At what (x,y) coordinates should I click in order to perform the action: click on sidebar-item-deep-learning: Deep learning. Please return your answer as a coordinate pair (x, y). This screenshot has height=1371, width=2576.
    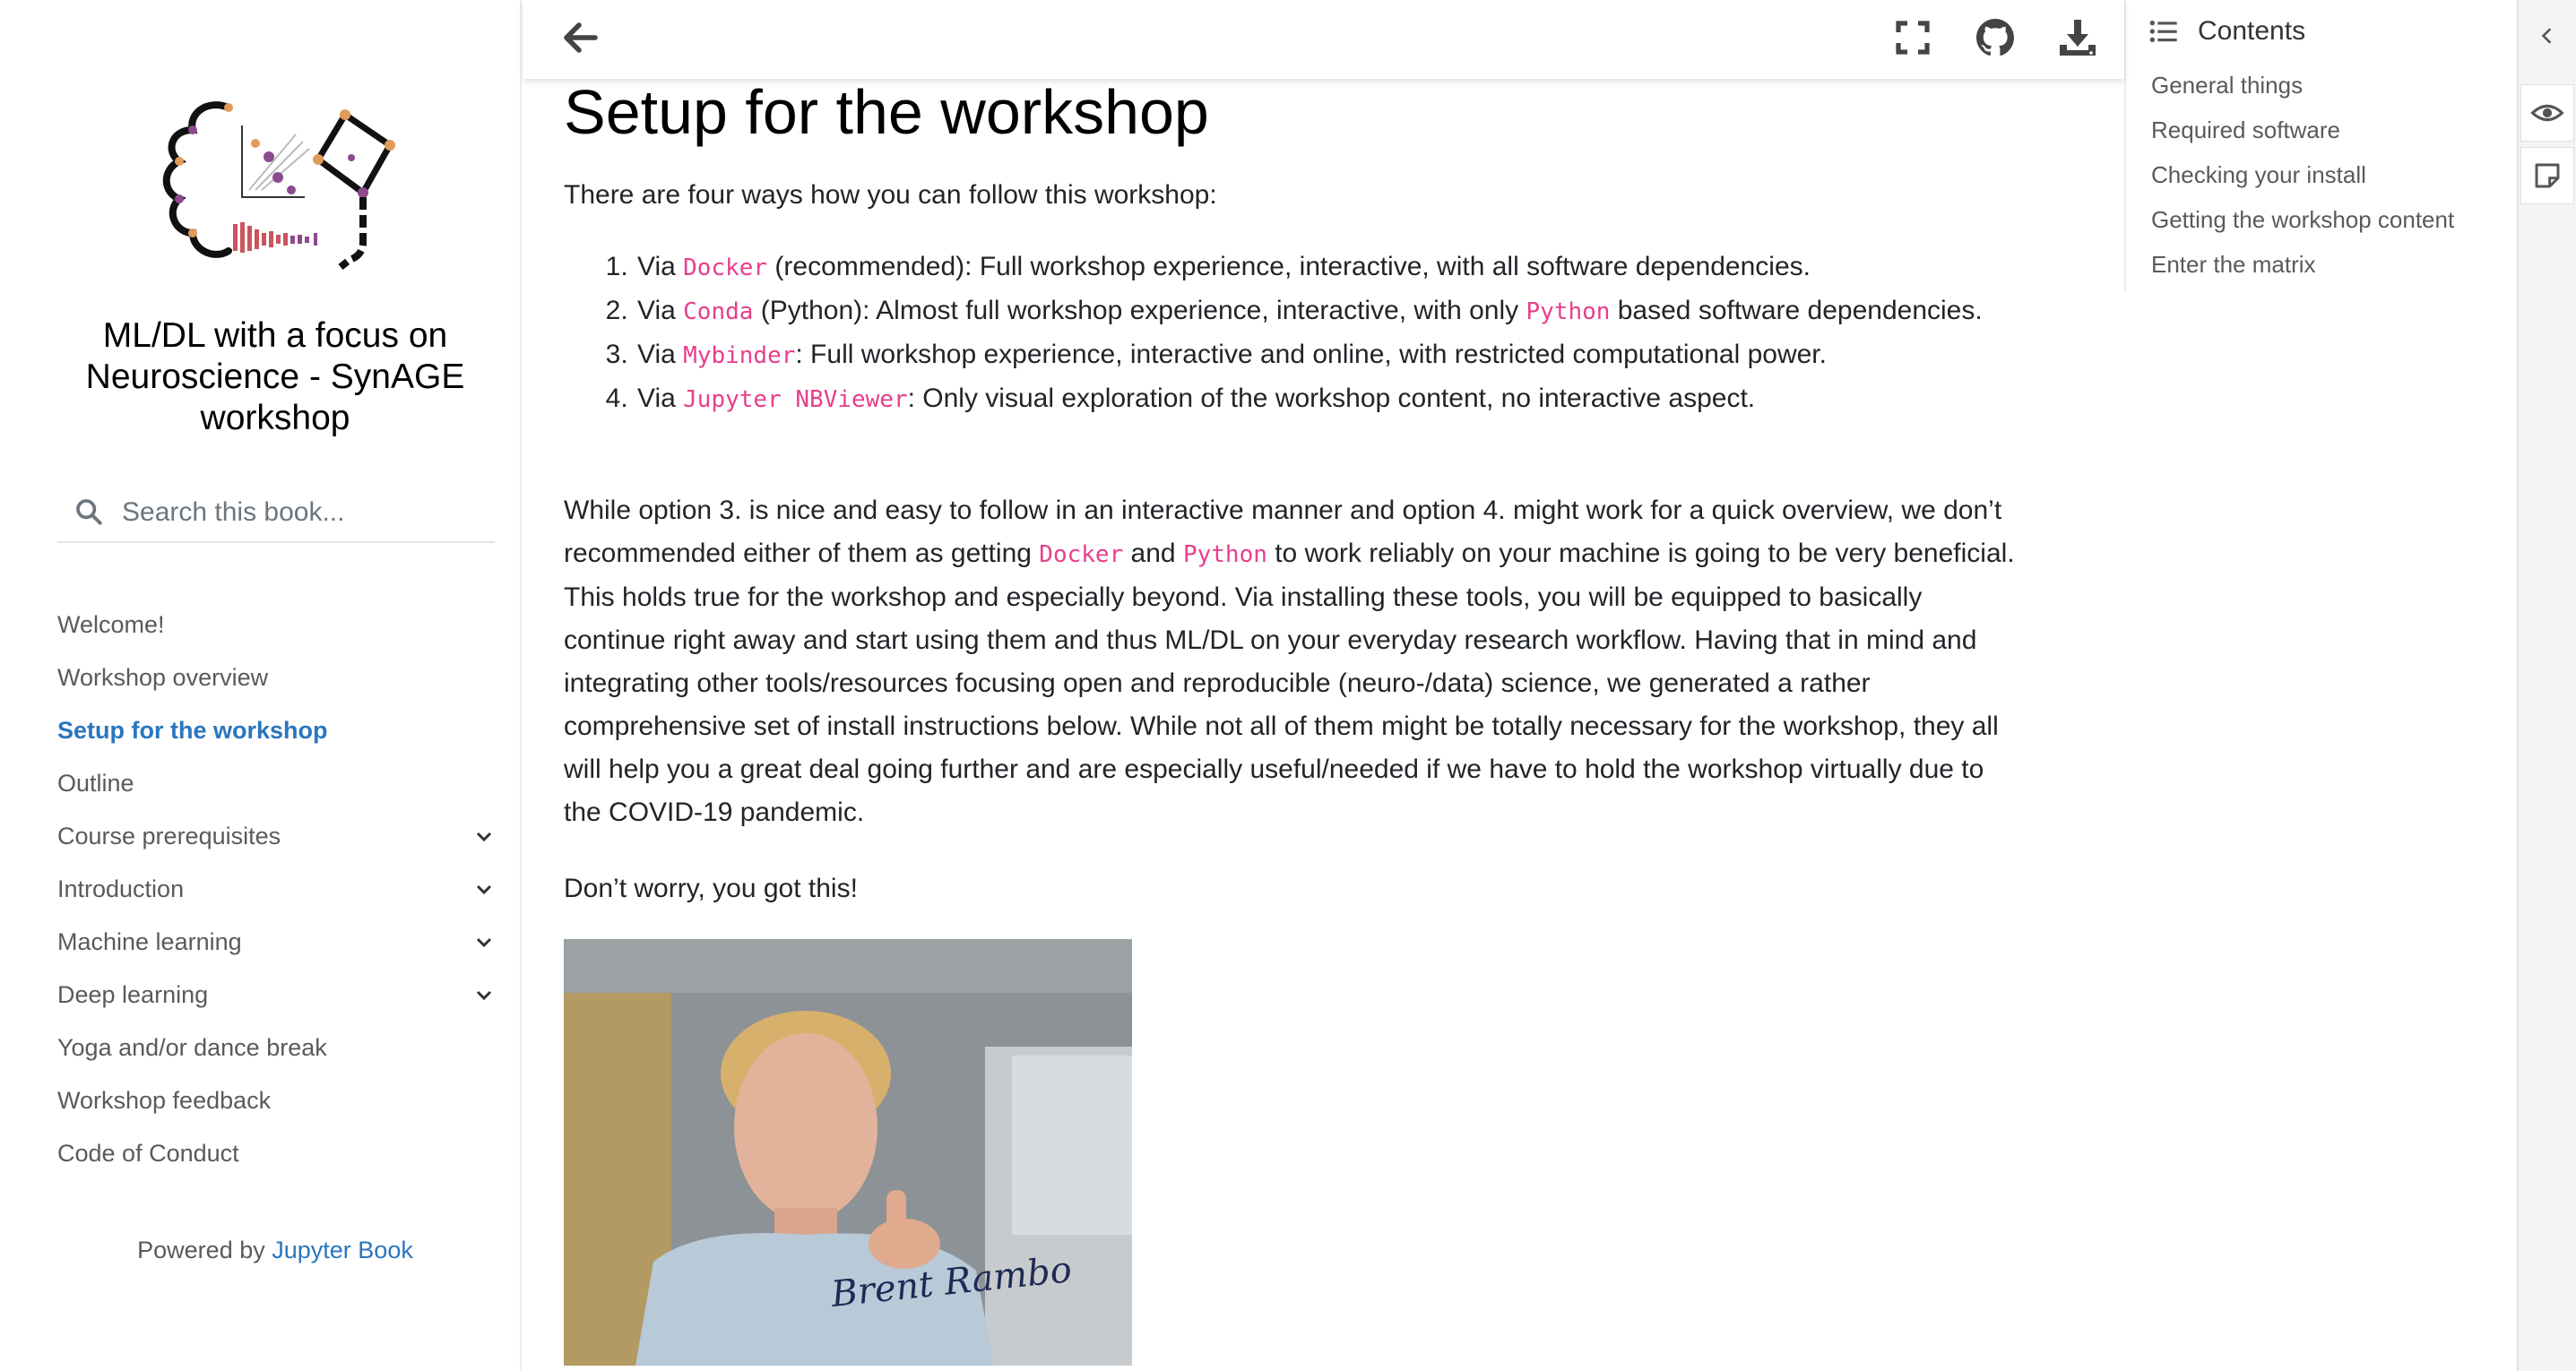
    Looking at the image, I should click on (281, 996).